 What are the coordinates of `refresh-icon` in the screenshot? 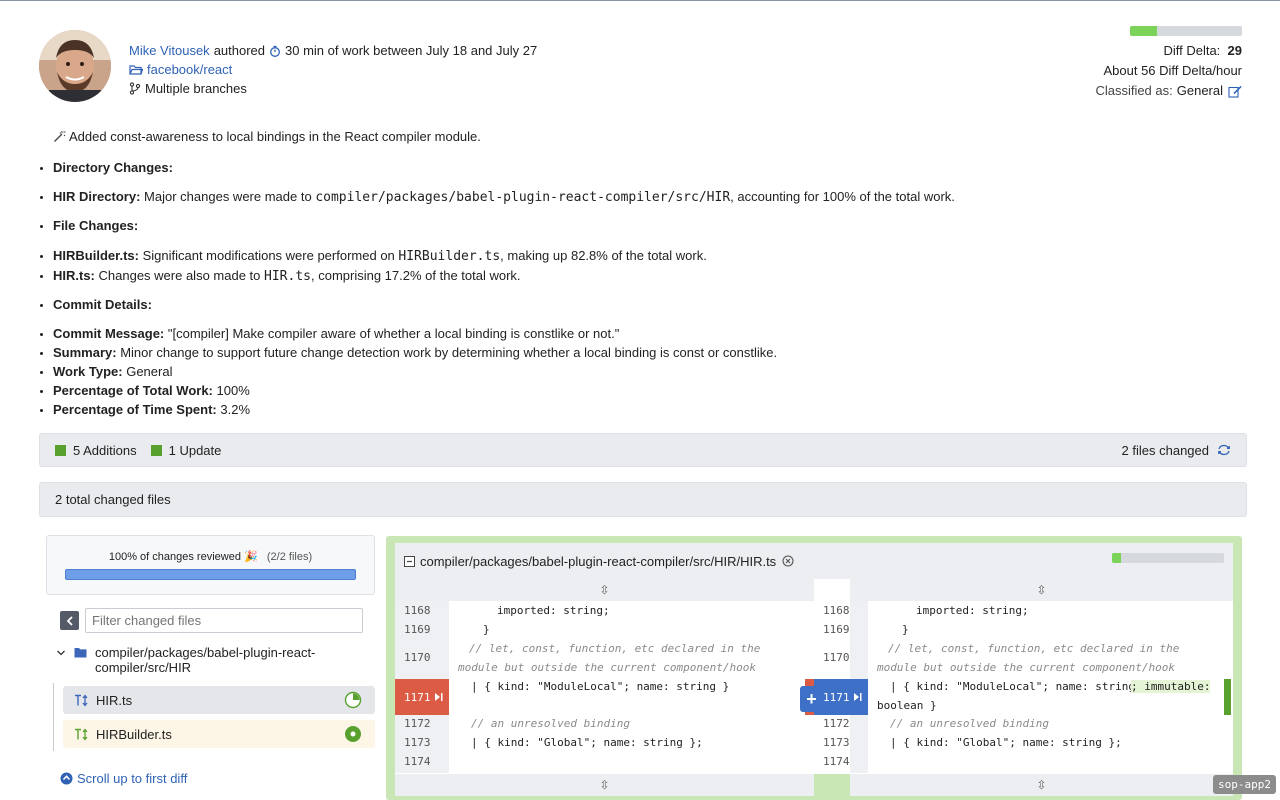 It's located at (1224, 450).